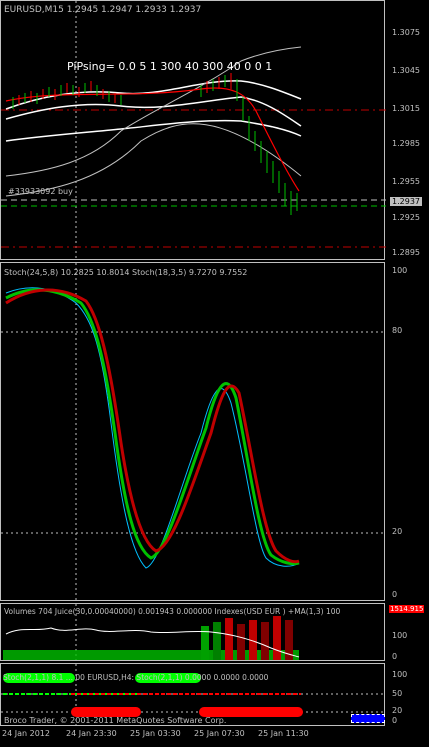 The width and height of the screenshot is (429, 747). I want to click on volume-bars, so click(151, 638).